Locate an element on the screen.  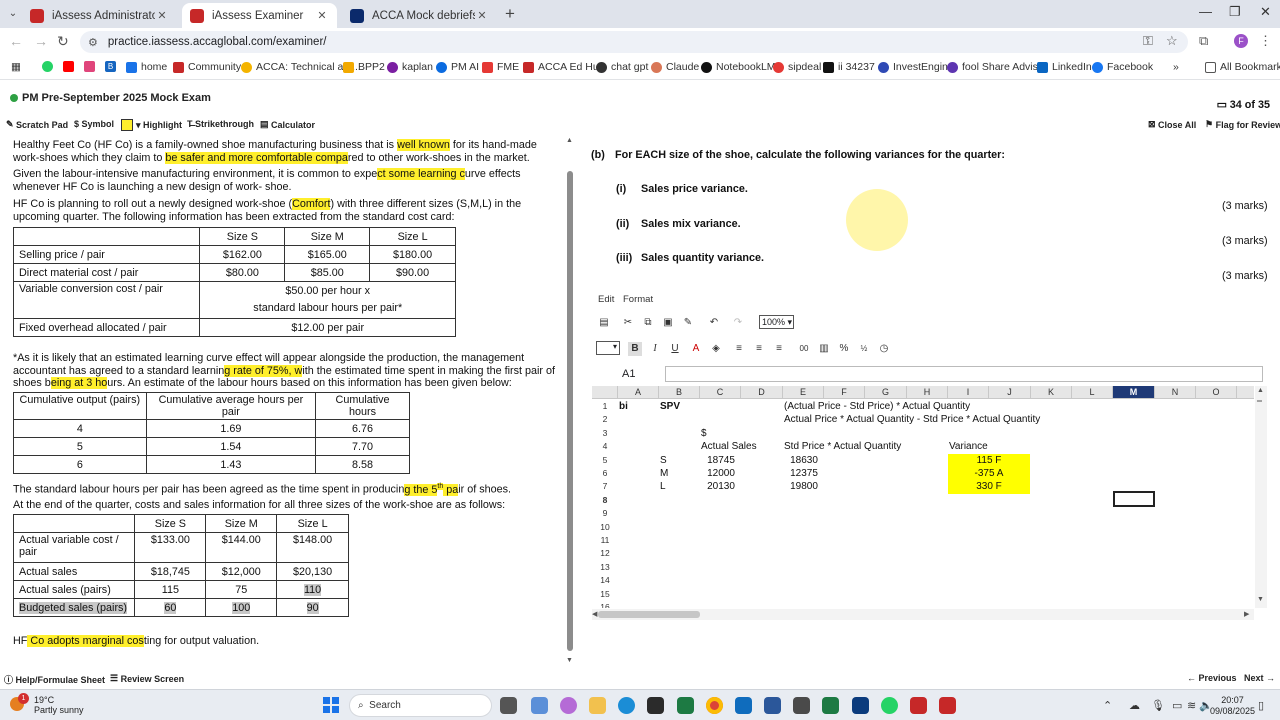
symbol-button: $ Symbol is located at coordinates (94, 124).